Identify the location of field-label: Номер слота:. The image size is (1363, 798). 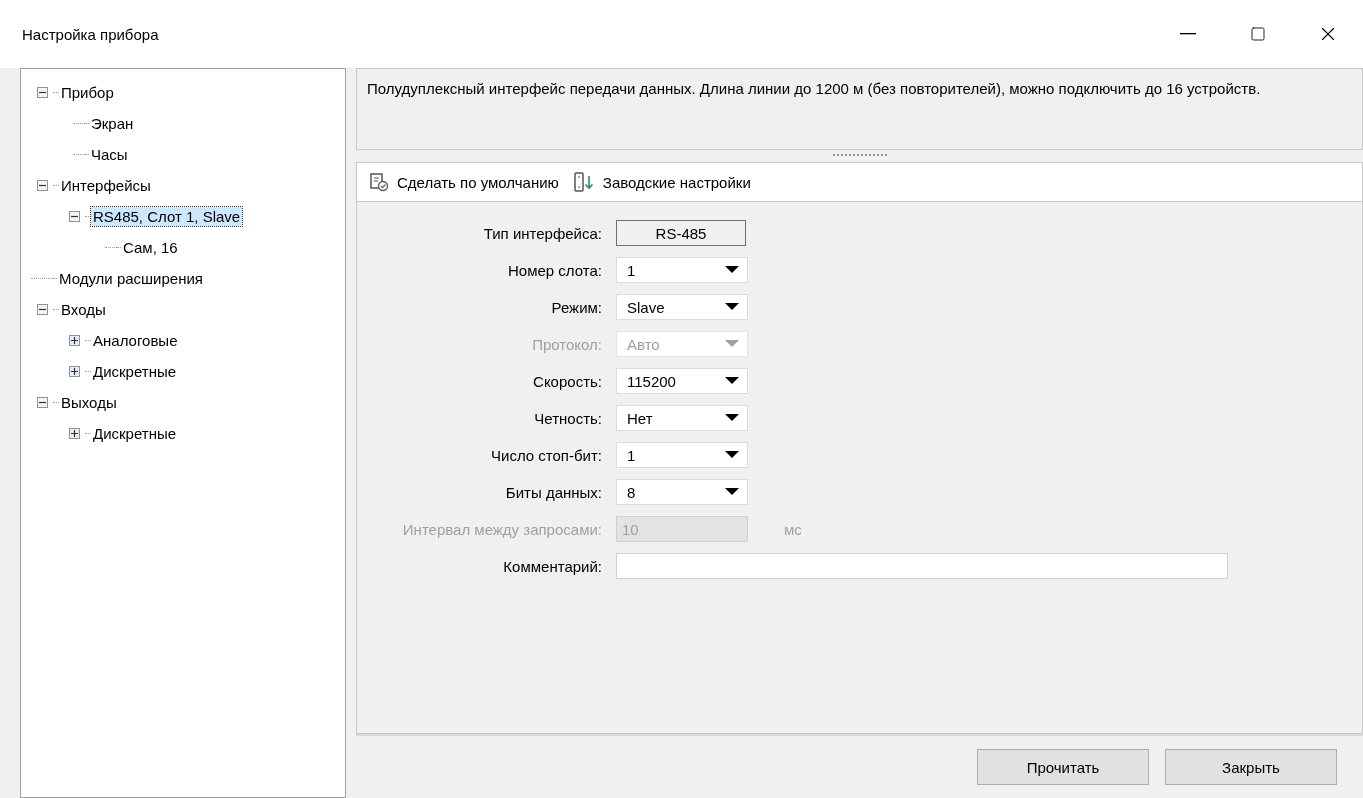
(555, 270).